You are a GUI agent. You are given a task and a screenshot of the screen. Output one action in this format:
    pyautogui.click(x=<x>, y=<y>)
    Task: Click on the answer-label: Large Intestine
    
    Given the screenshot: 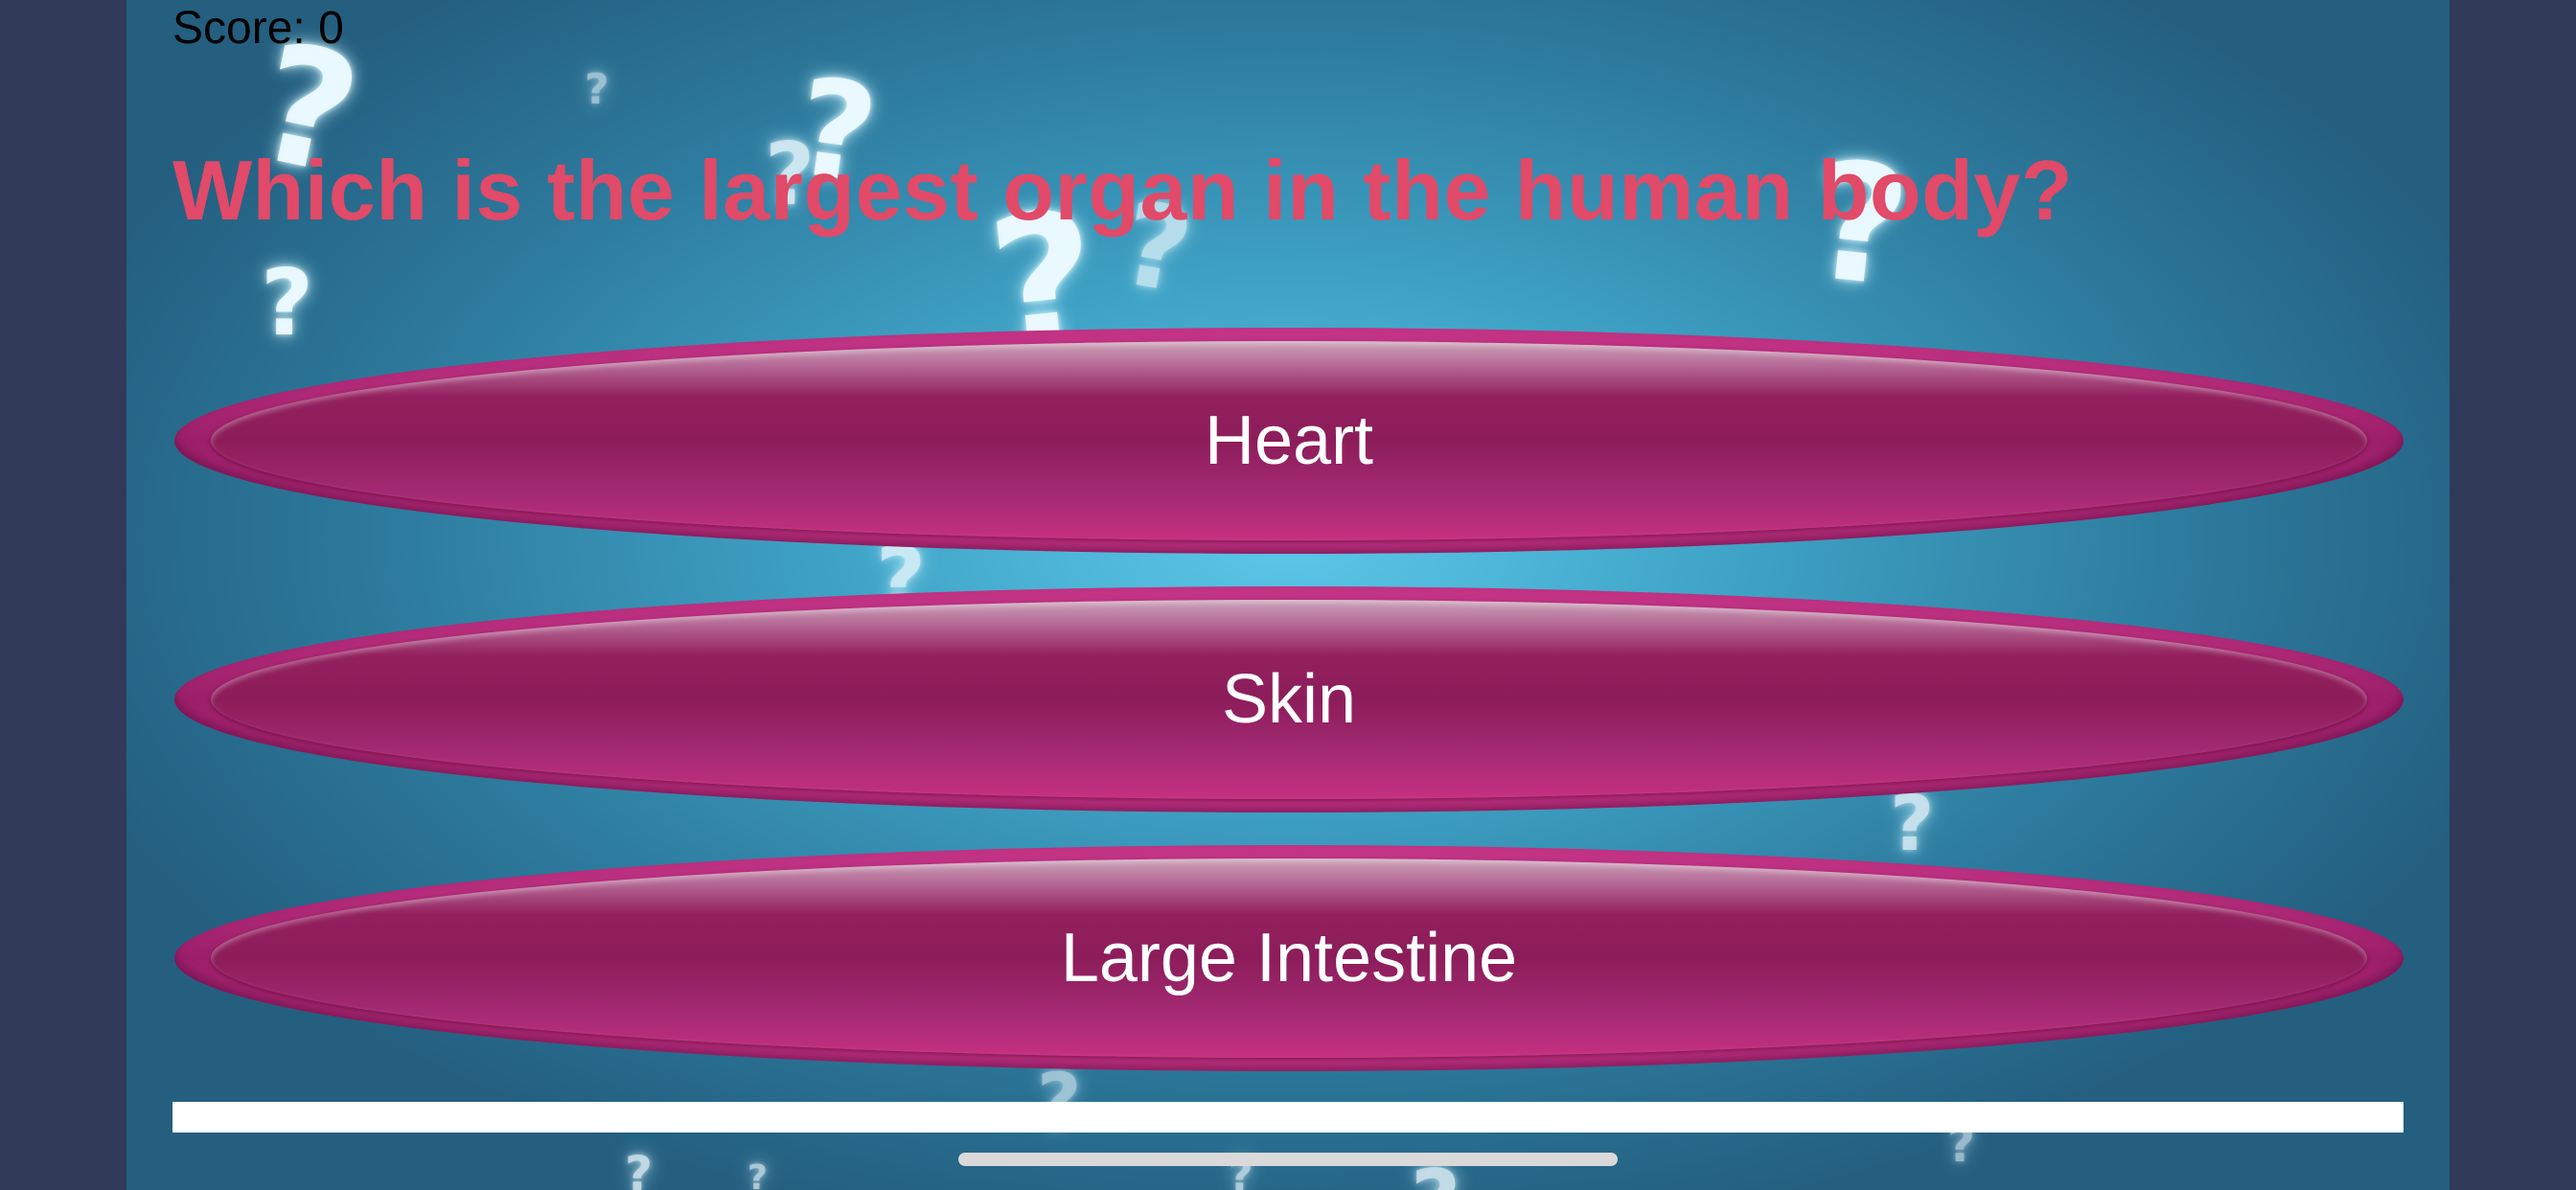 What is the action you would take?
    pyautogui.click(x=1289, y=958)
    